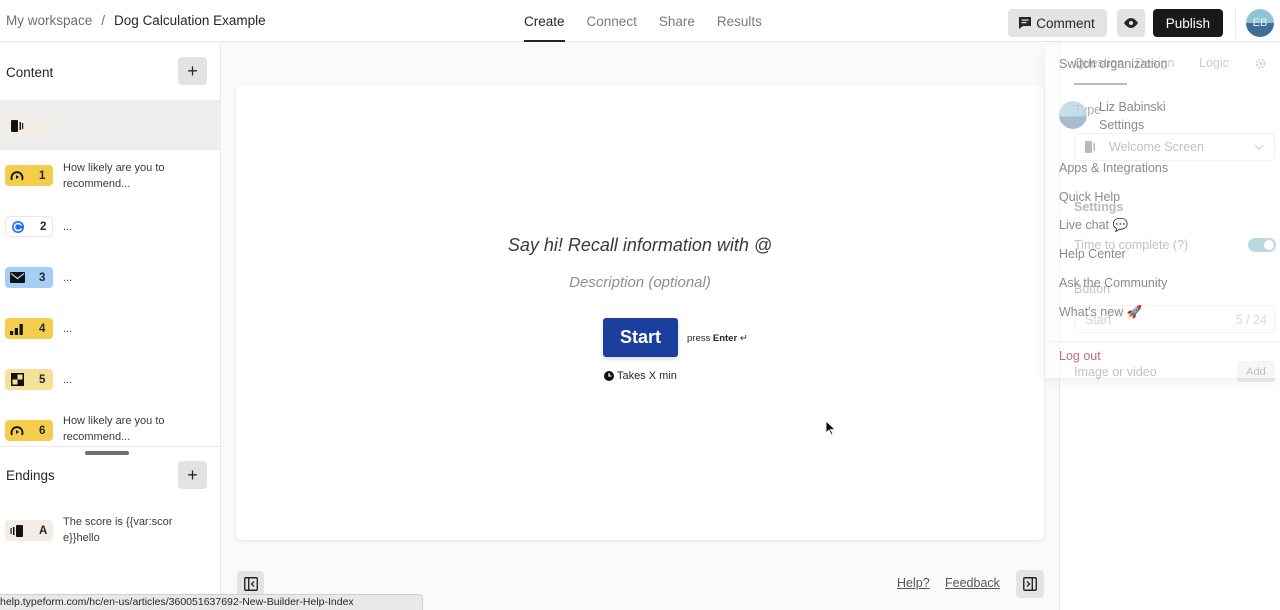 The image size is (1280, 610). What do you see at coordinates (29, 277) in the screenshot?
I see `item-badge: 3` at bounding box center [29, 277].